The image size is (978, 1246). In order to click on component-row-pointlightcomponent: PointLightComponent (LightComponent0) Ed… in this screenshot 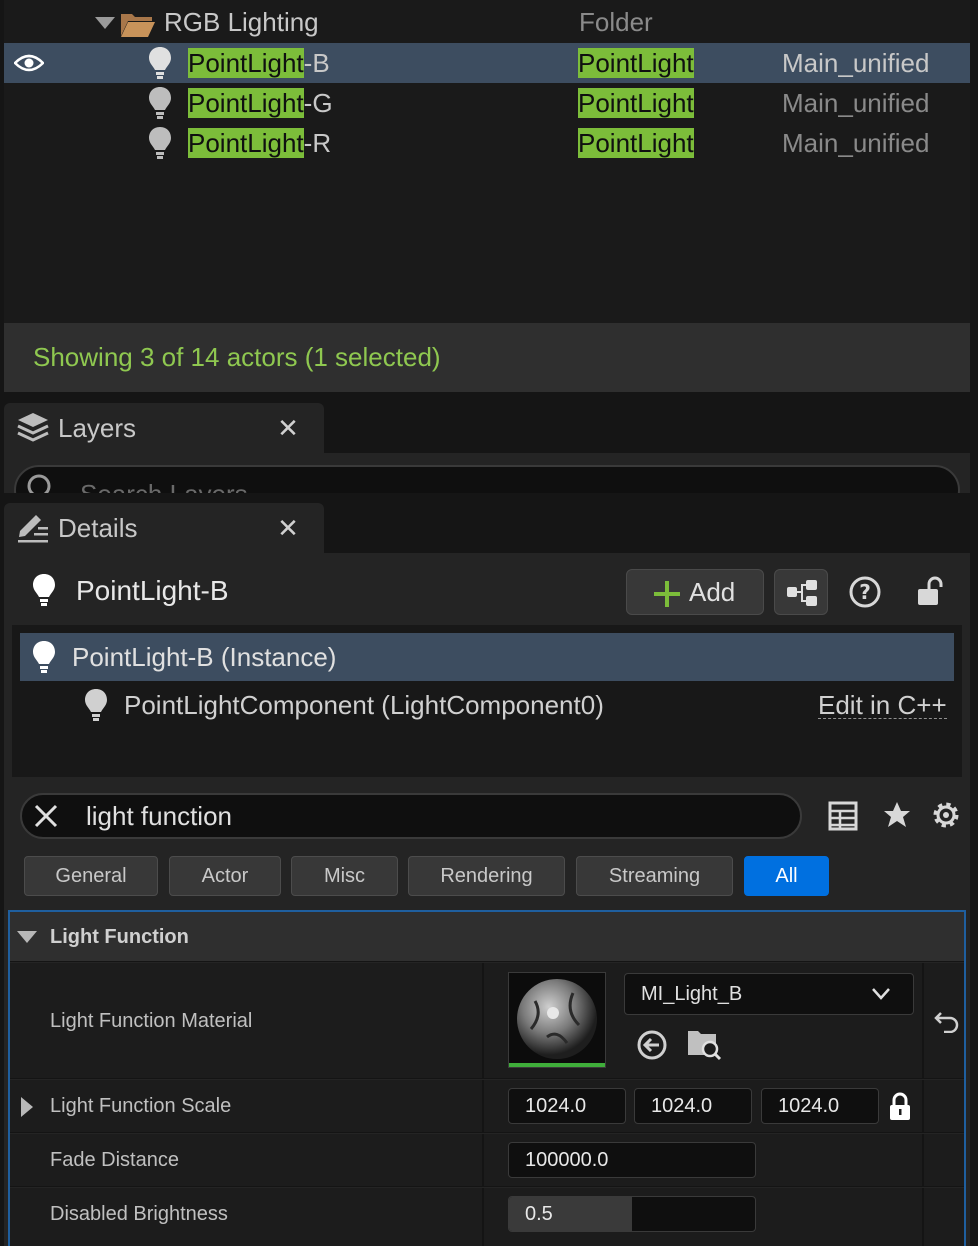, I will do `click(487, 705)`.